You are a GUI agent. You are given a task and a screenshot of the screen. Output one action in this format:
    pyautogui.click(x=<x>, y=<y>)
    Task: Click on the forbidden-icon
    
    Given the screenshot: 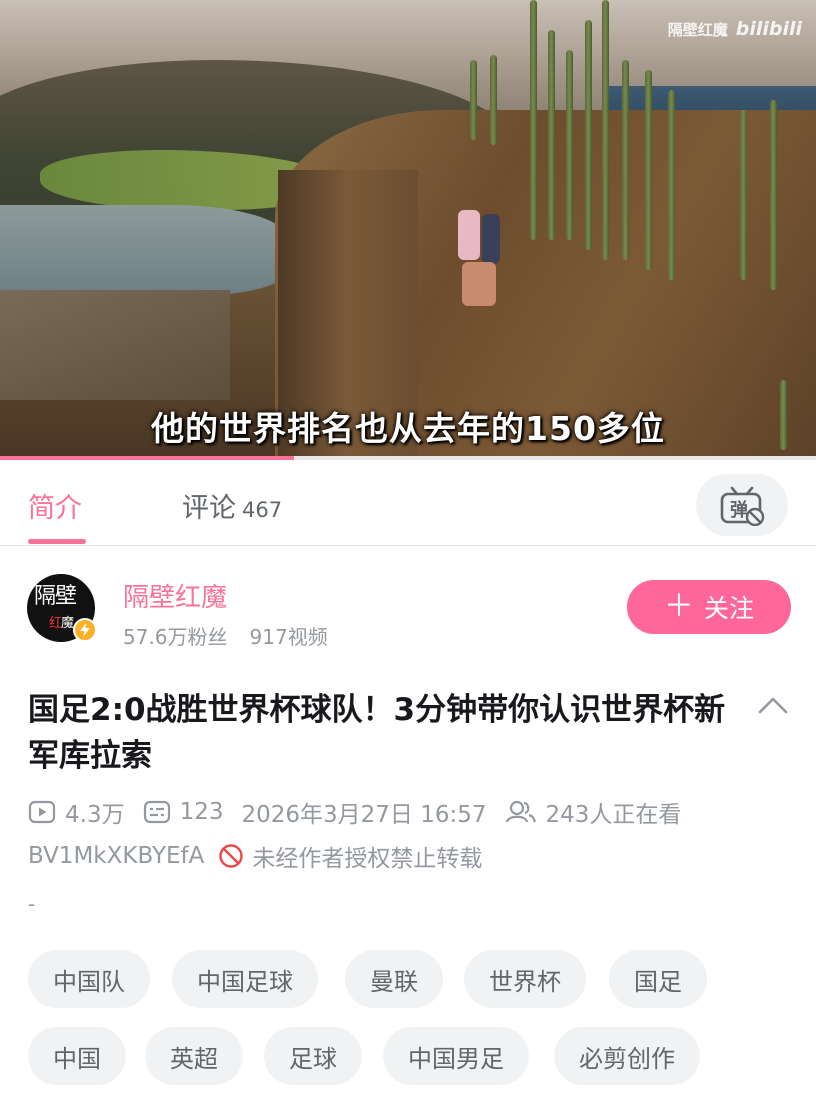 What is the action you would take?
    pyautogui.click(x=231, y=856)
    